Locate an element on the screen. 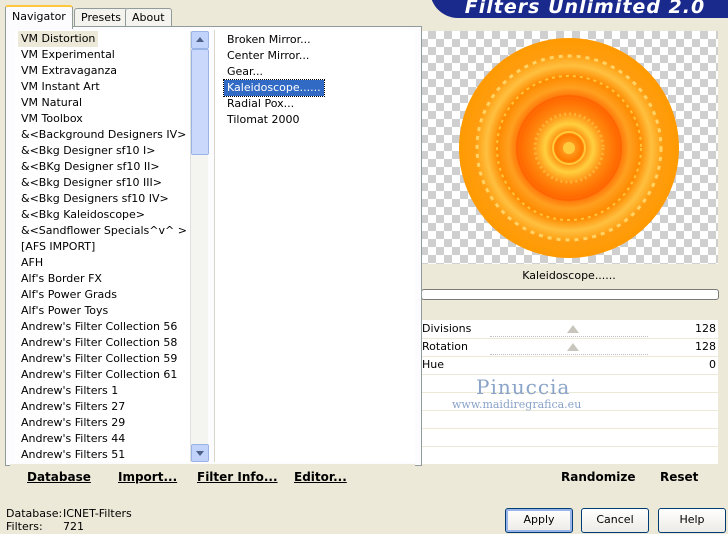 This screenshot has width=728, height=534. list-item: VM Distortion is located at coordinates (58, 39).